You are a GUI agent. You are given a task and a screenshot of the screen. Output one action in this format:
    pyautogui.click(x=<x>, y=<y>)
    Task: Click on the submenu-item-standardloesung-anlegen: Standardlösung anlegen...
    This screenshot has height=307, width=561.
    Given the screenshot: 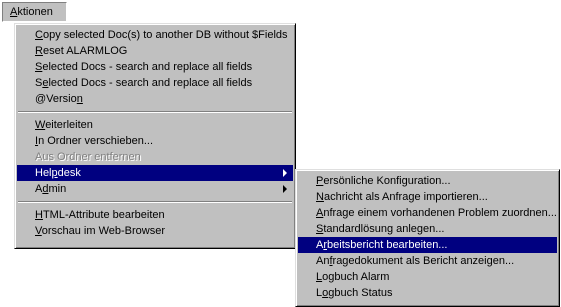 What is the action you would take?
    pyautogui.click(x=427, y=229)
    